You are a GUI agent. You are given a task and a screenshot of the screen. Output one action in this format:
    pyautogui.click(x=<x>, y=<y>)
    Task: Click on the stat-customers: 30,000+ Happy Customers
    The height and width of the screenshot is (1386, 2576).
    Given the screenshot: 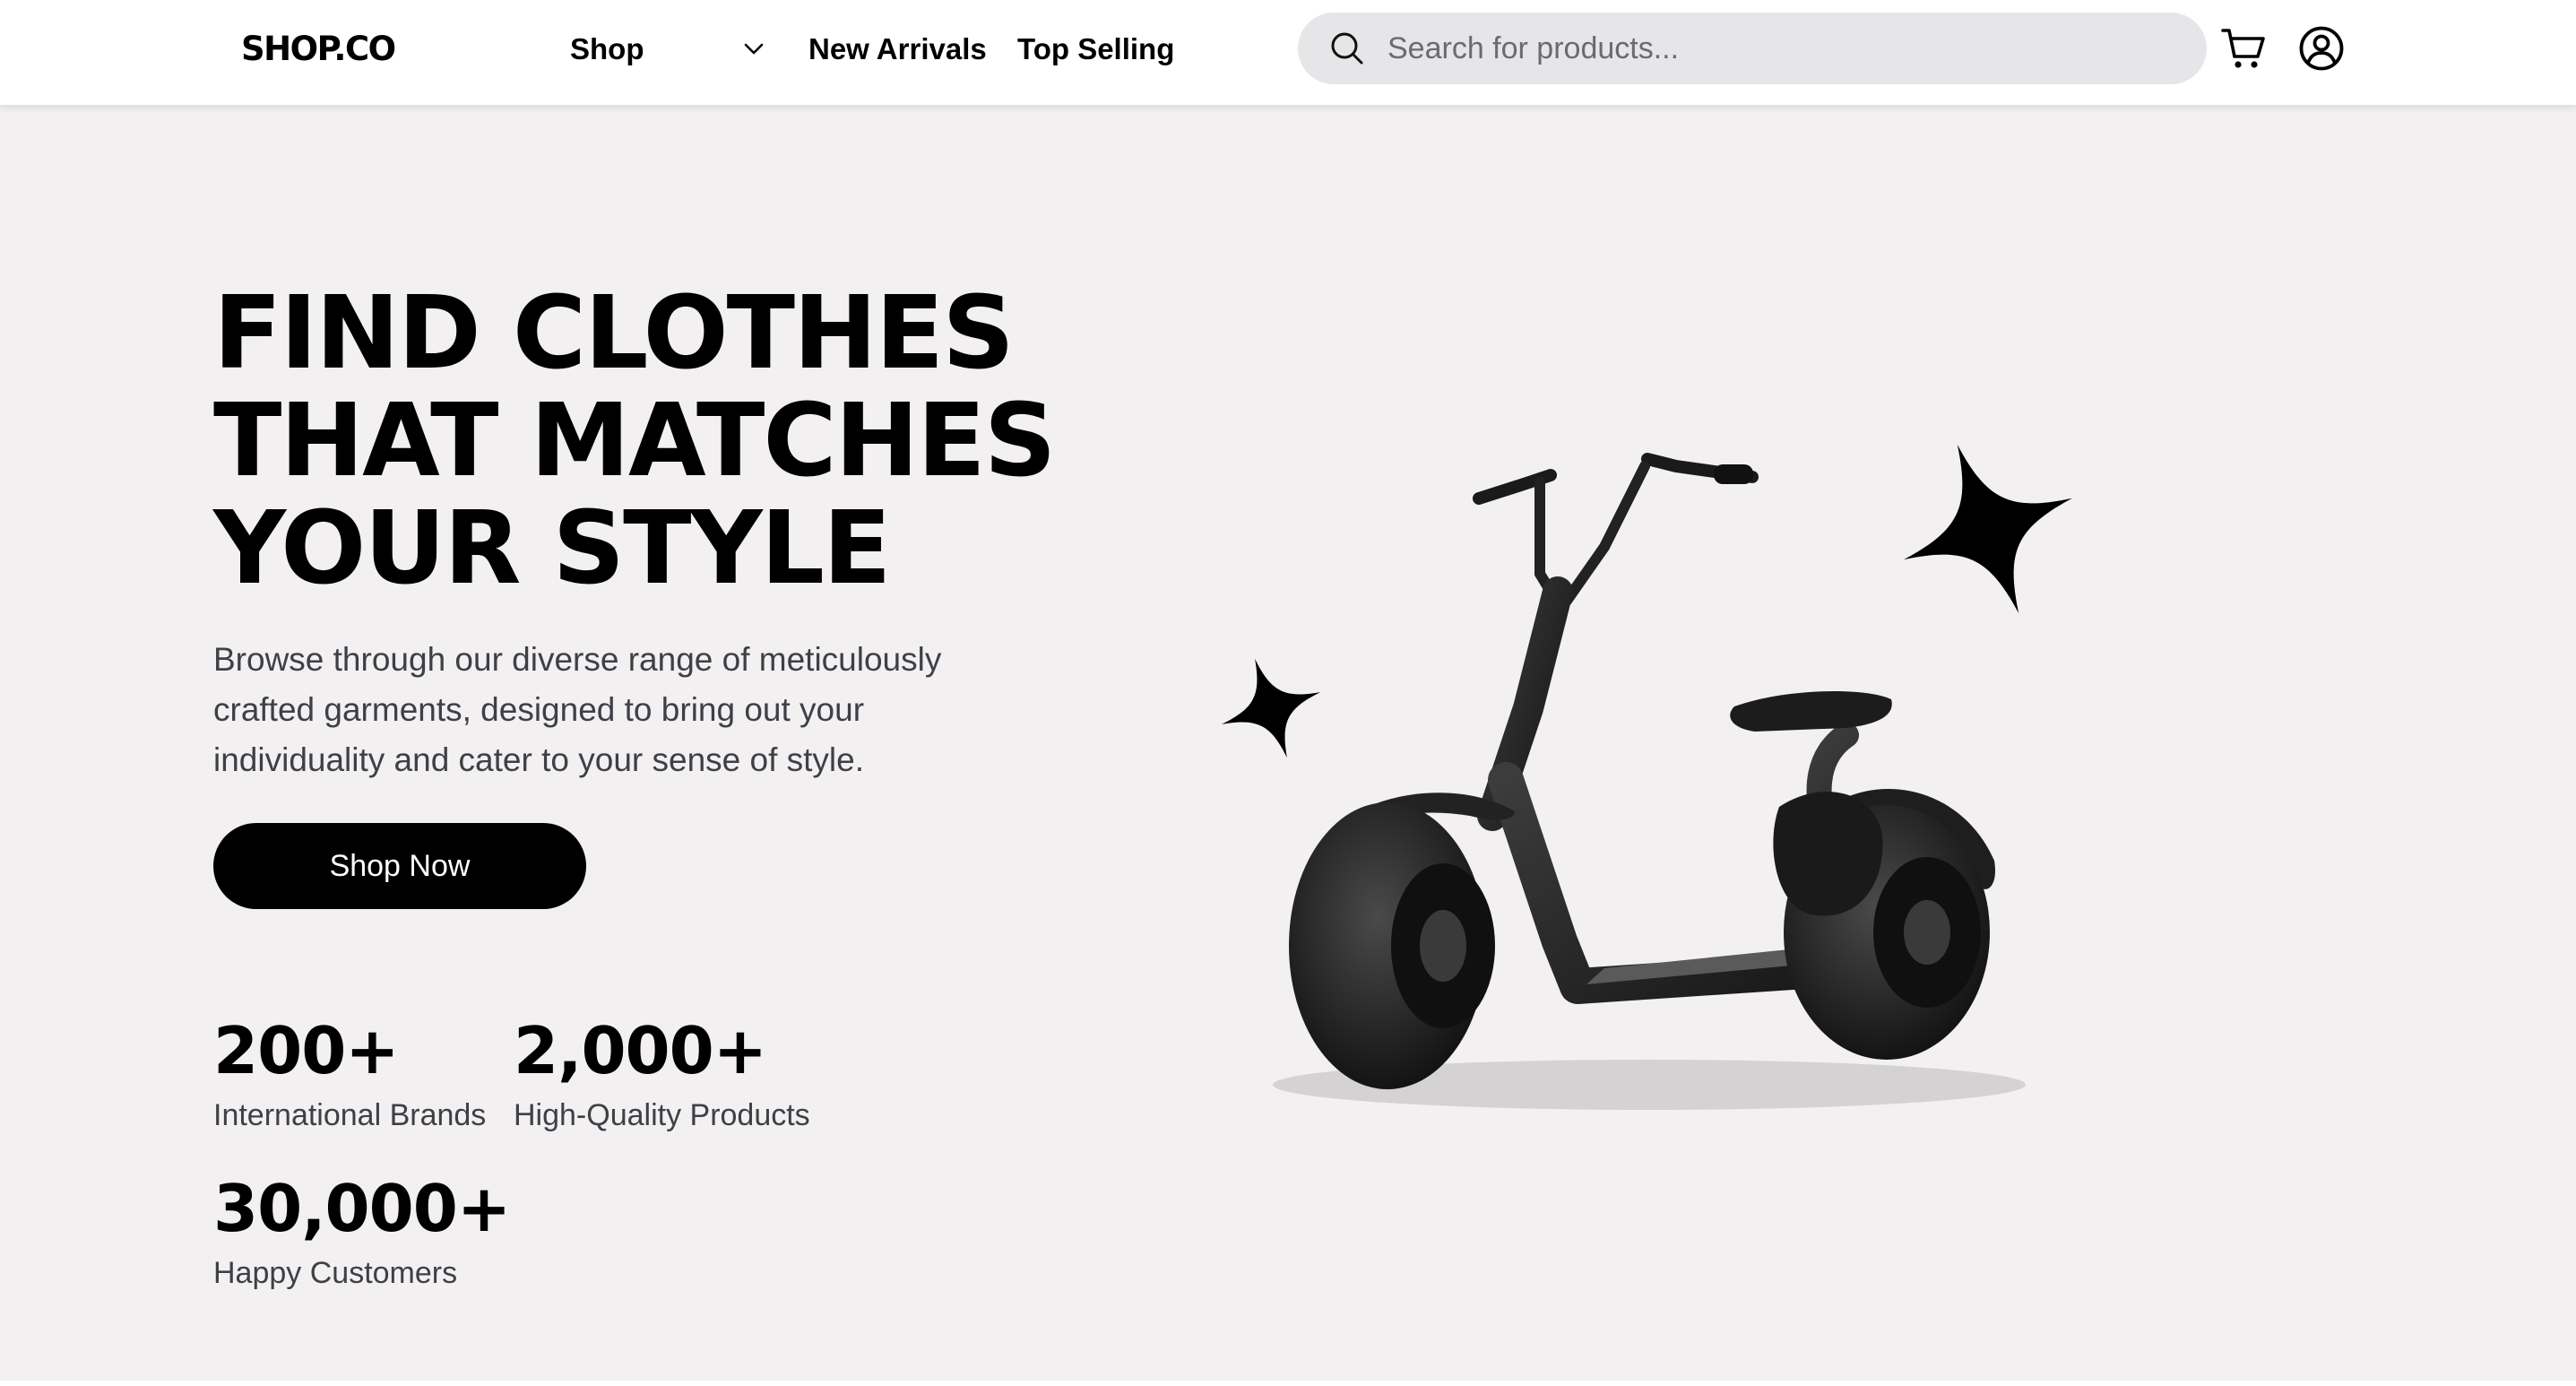 What is the action you would take?
    pyautogui.click(x=362, y=1232)
    